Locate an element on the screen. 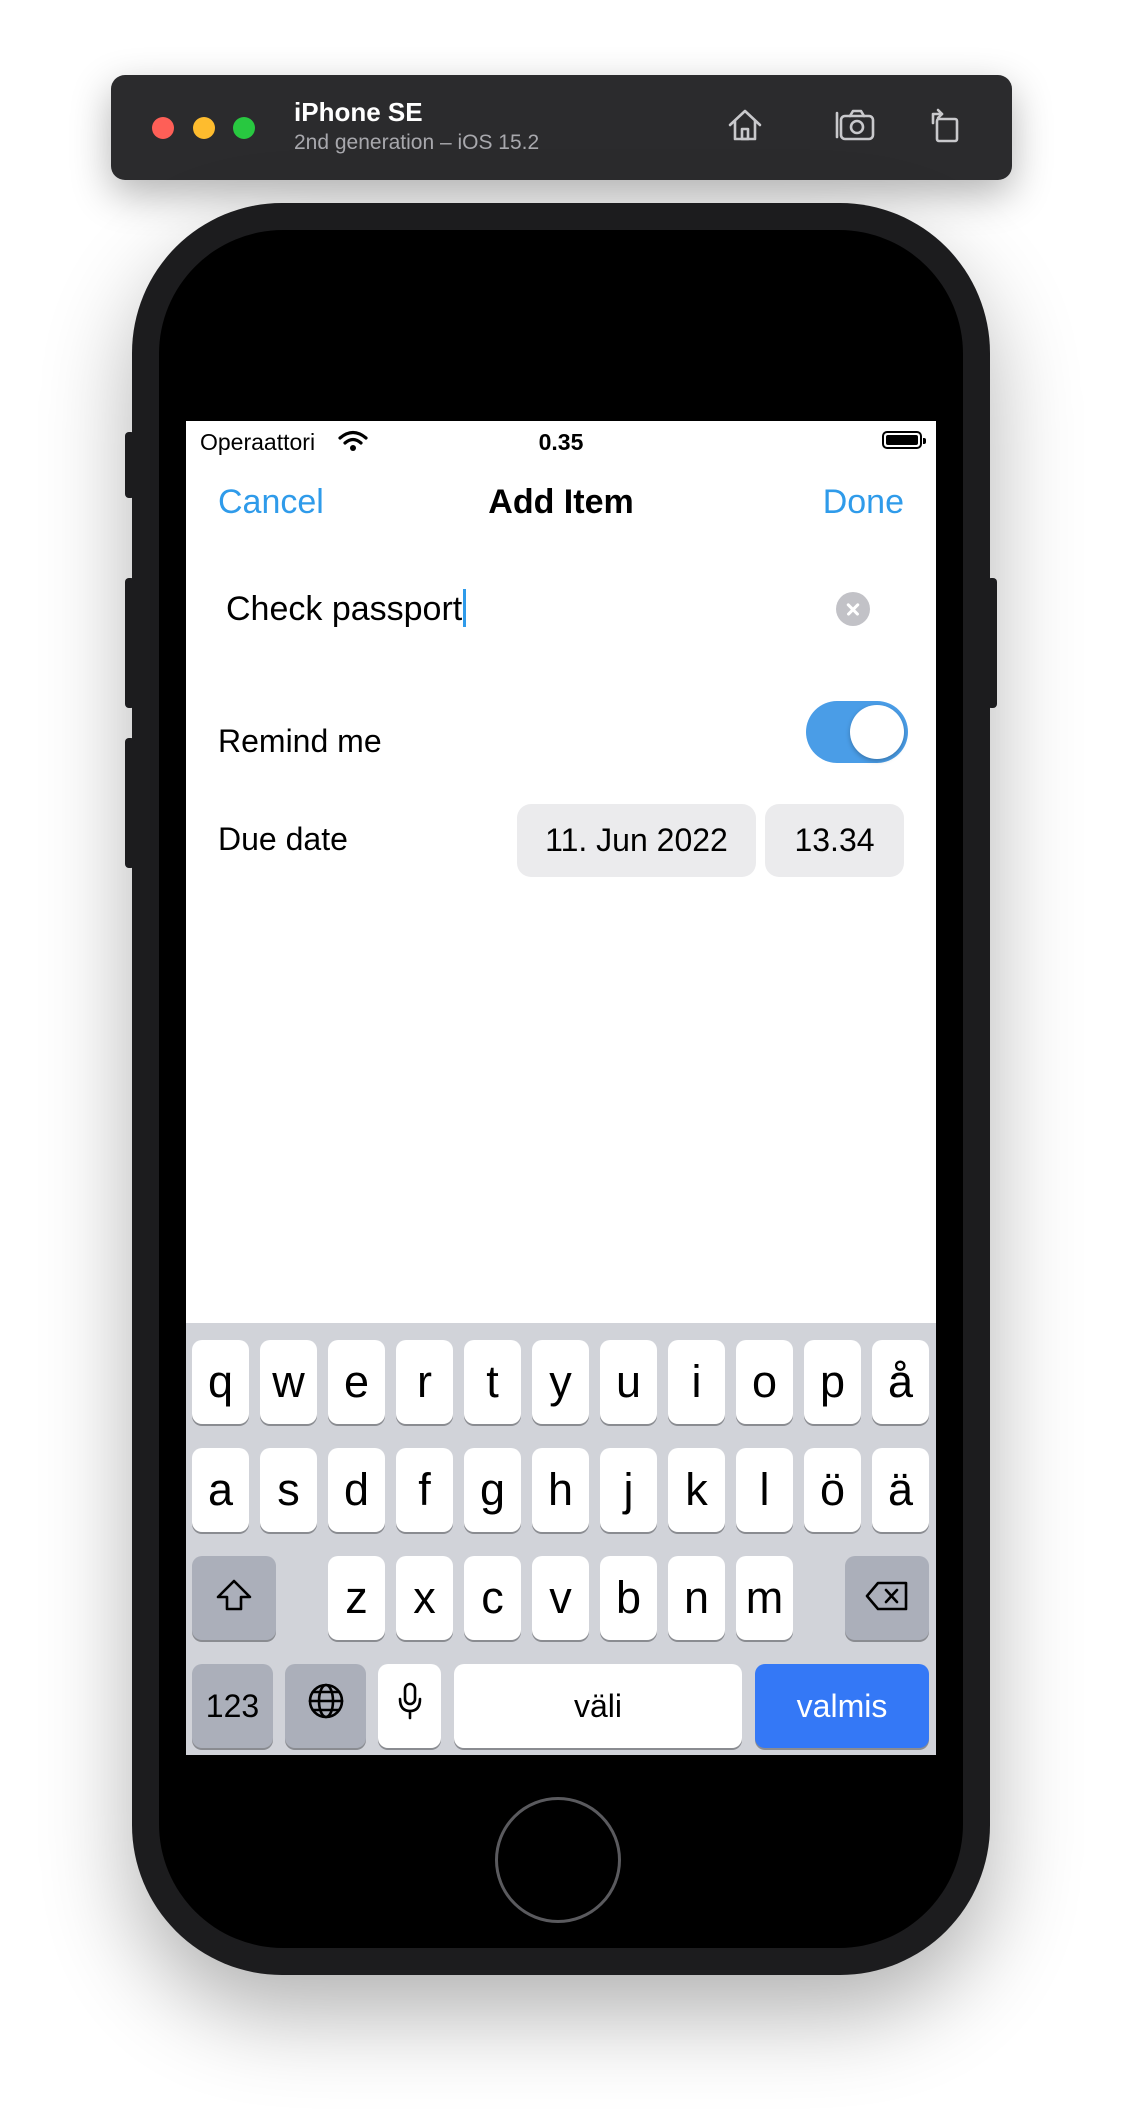 This screenshot has height=2126, width=1122. item-title-text: Check passport is located at coordinates (346, 609).